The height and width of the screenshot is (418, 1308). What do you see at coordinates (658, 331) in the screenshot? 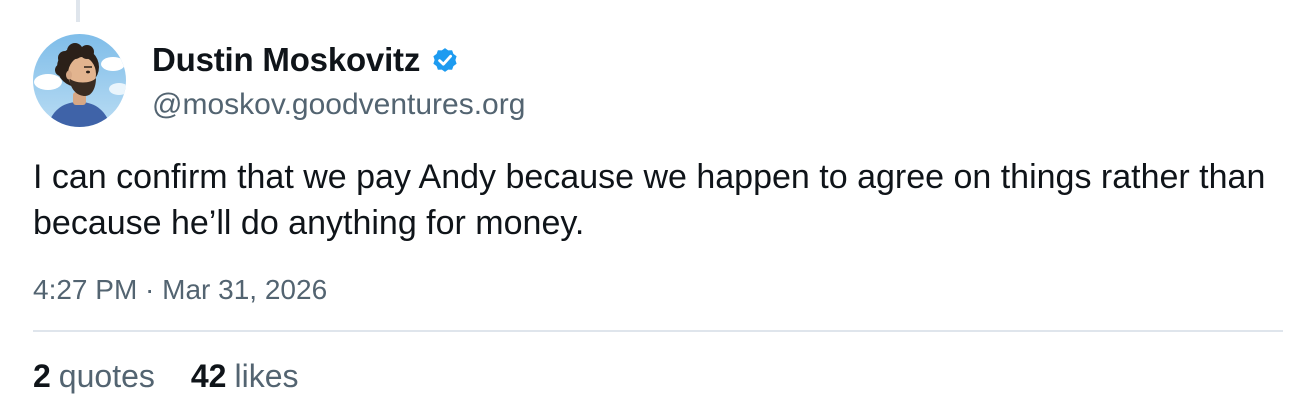
I see `divider` at bounding box center [658, 331].